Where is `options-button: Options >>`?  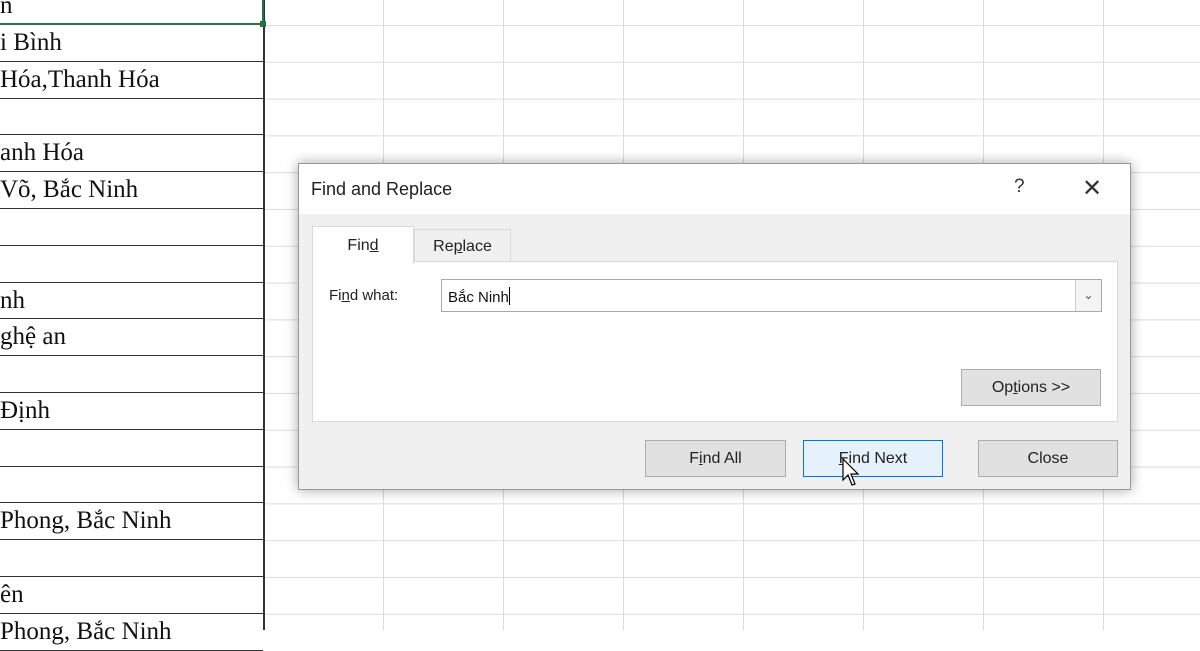 options-button: Options >> is located at coordinates (1031, 387).